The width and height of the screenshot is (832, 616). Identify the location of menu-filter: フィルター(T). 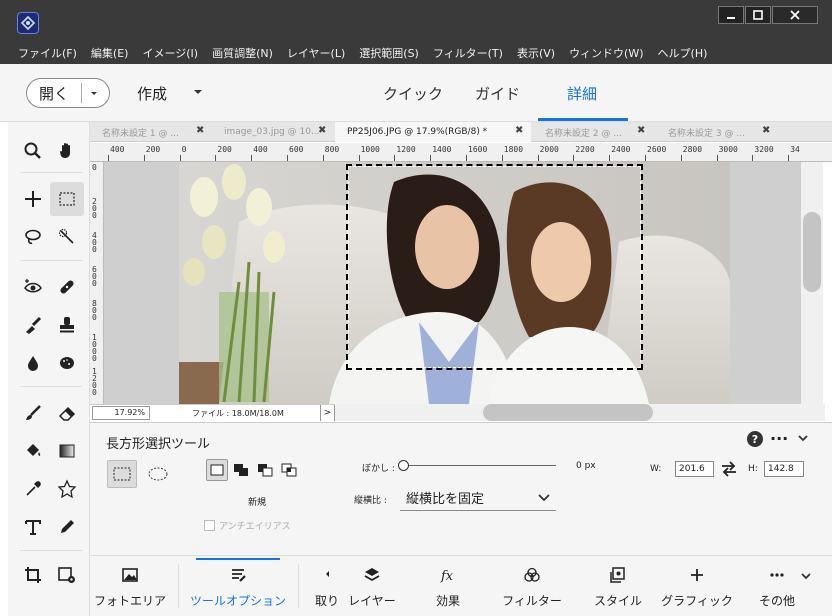
(468, 53).